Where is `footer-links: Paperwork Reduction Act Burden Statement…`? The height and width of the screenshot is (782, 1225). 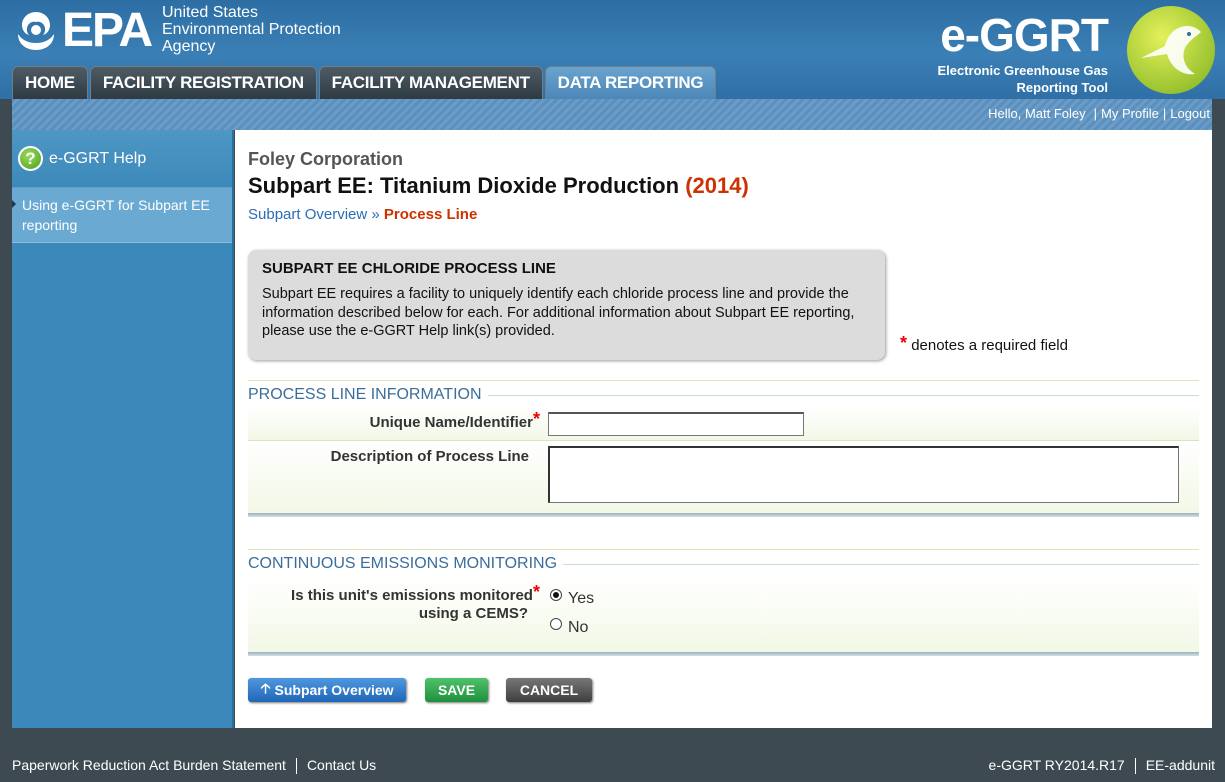
footer-links: Paperwork Reduction Act Burden Statement… is located at coordinates (194, 766).